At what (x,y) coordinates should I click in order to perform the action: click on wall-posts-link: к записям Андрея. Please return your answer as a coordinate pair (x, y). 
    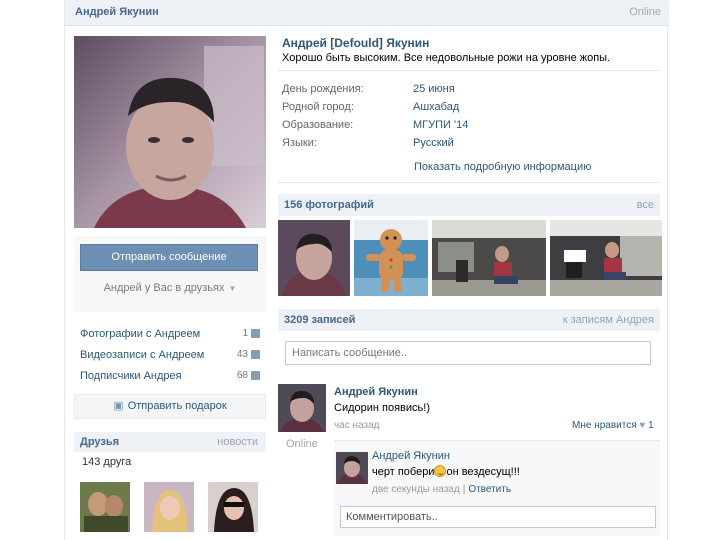
    Looking at the image, I should click on (608, 320).